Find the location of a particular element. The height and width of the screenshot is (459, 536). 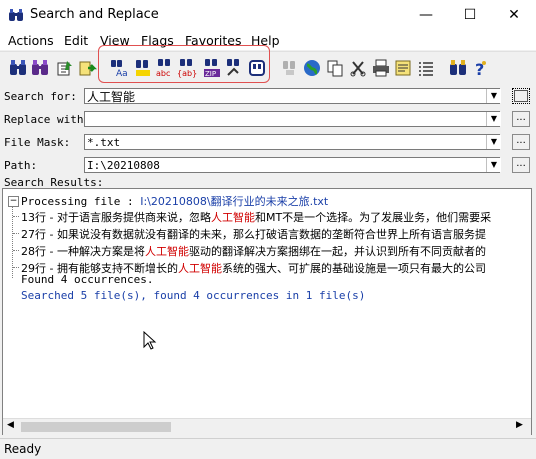

horizontal-scrollbar: ◀ ▶ is located at coordinates (267, 426).